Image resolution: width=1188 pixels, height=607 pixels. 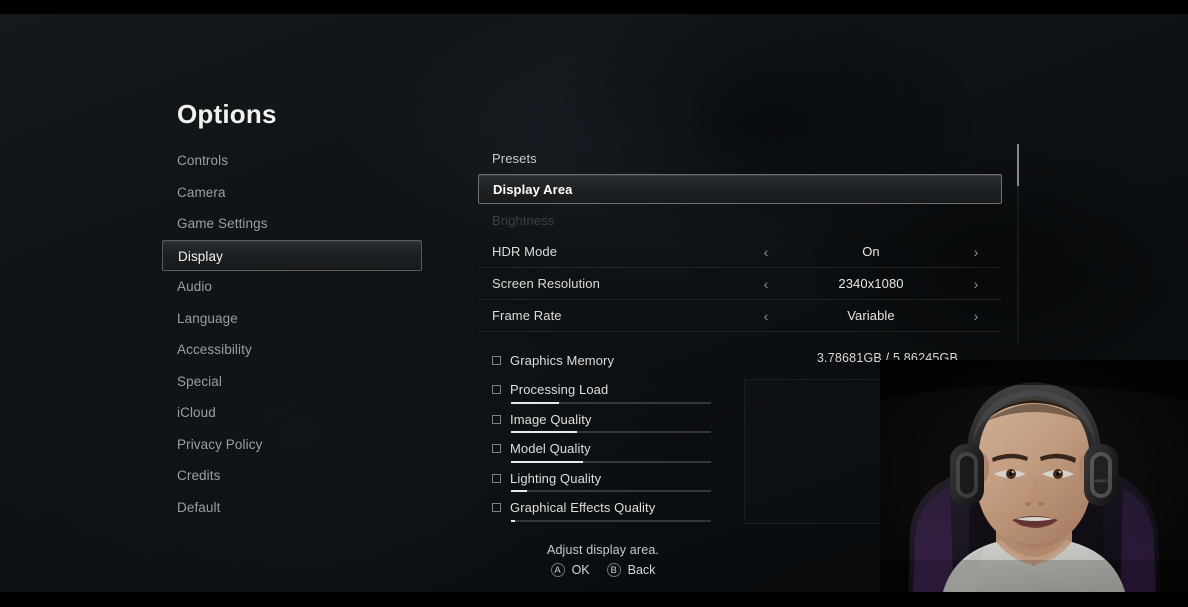 I want to click on sidebar-item-label: Credits, so click(x=199, y=475).